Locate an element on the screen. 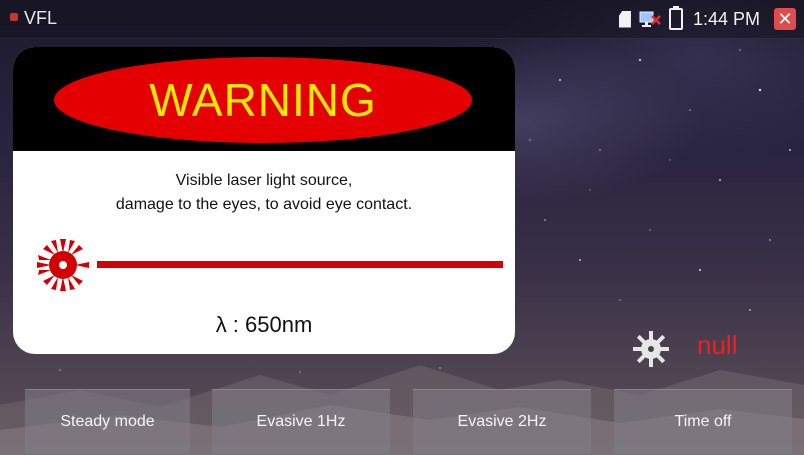  time-off-button: Time off is located at coordinates (703, 421).